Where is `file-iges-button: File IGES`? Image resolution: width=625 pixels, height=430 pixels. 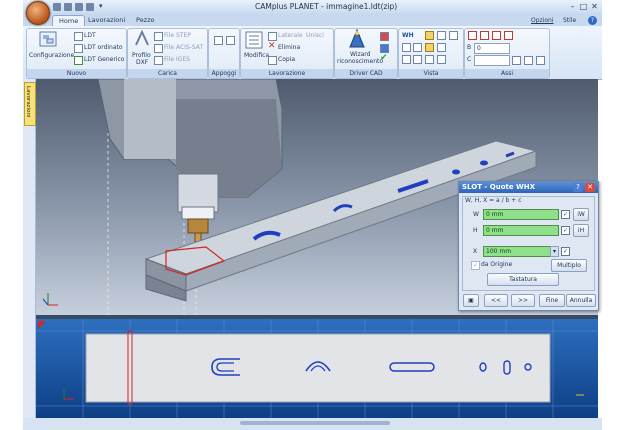
file-iges-button: File IGES is located at coordinates (177, 59).